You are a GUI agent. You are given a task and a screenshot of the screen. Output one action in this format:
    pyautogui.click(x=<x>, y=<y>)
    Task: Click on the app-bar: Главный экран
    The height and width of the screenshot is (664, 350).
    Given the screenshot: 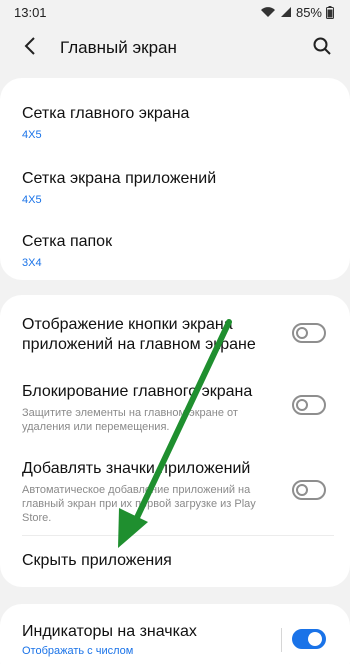 What is the action you would take?
    pyautogui.click(x=175, y=48)
    